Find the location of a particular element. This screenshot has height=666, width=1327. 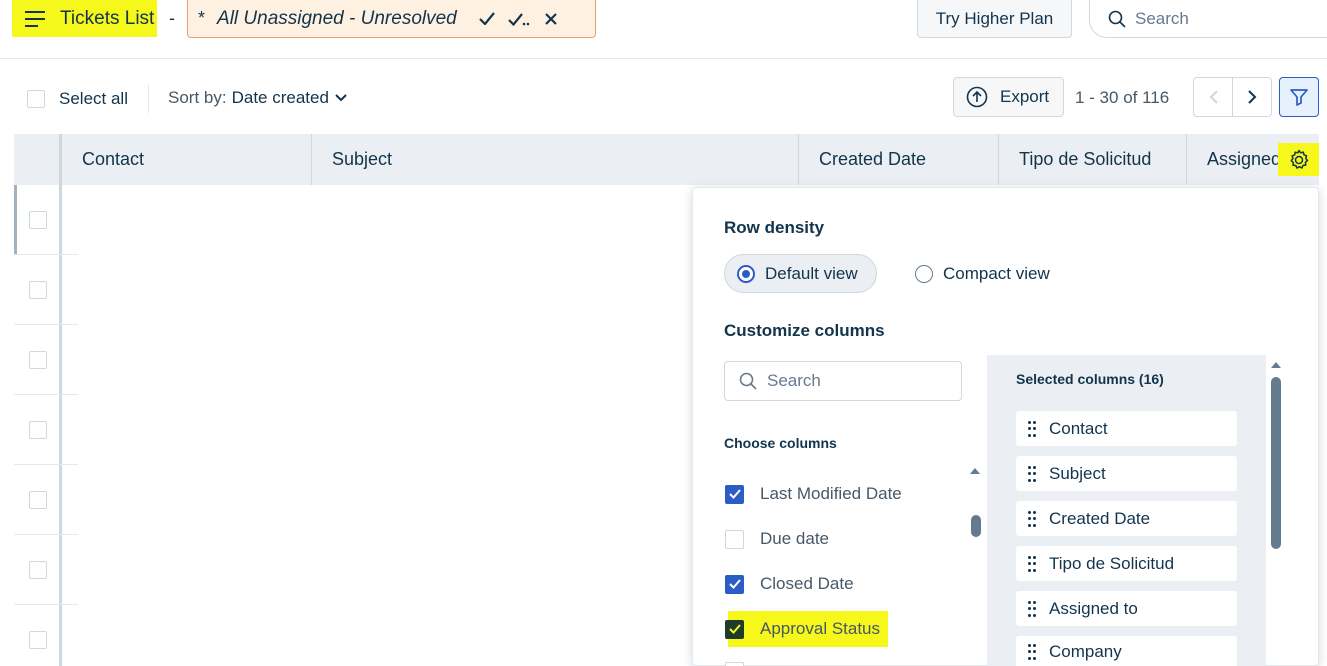

sort-label: Sort by: is located at coordinates (197, 97).